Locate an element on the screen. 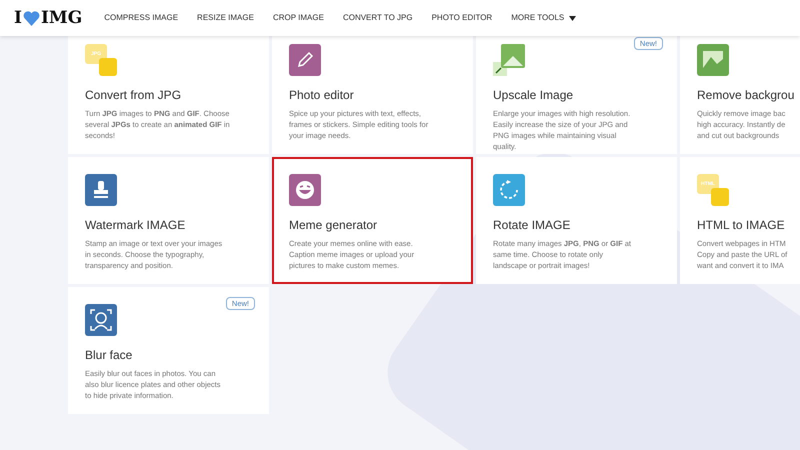 The image size is (800, 450). nav-link: COMPRESS IMAGE is located at coordinates (141, 18).